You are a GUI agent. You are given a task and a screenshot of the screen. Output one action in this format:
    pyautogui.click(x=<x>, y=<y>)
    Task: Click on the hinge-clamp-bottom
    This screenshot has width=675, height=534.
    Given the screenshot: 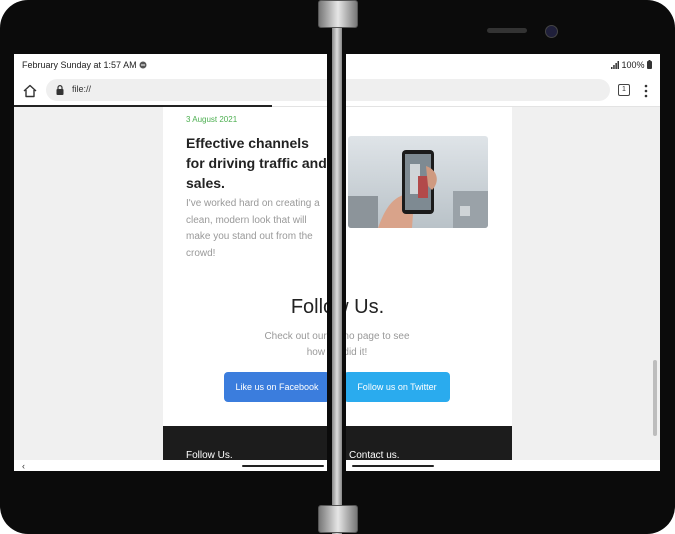 What is the action you would take?
    pyautogui.click(x=338, y=519)
    